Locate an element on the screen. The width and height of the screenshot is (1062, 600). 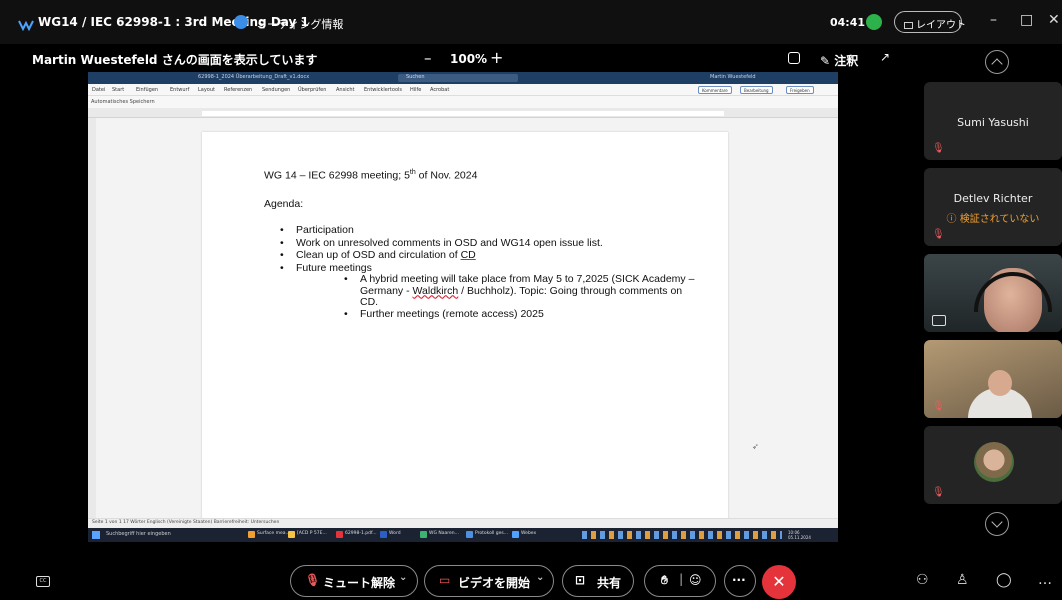
connection-status-icon is located at coordinates (874, 22).